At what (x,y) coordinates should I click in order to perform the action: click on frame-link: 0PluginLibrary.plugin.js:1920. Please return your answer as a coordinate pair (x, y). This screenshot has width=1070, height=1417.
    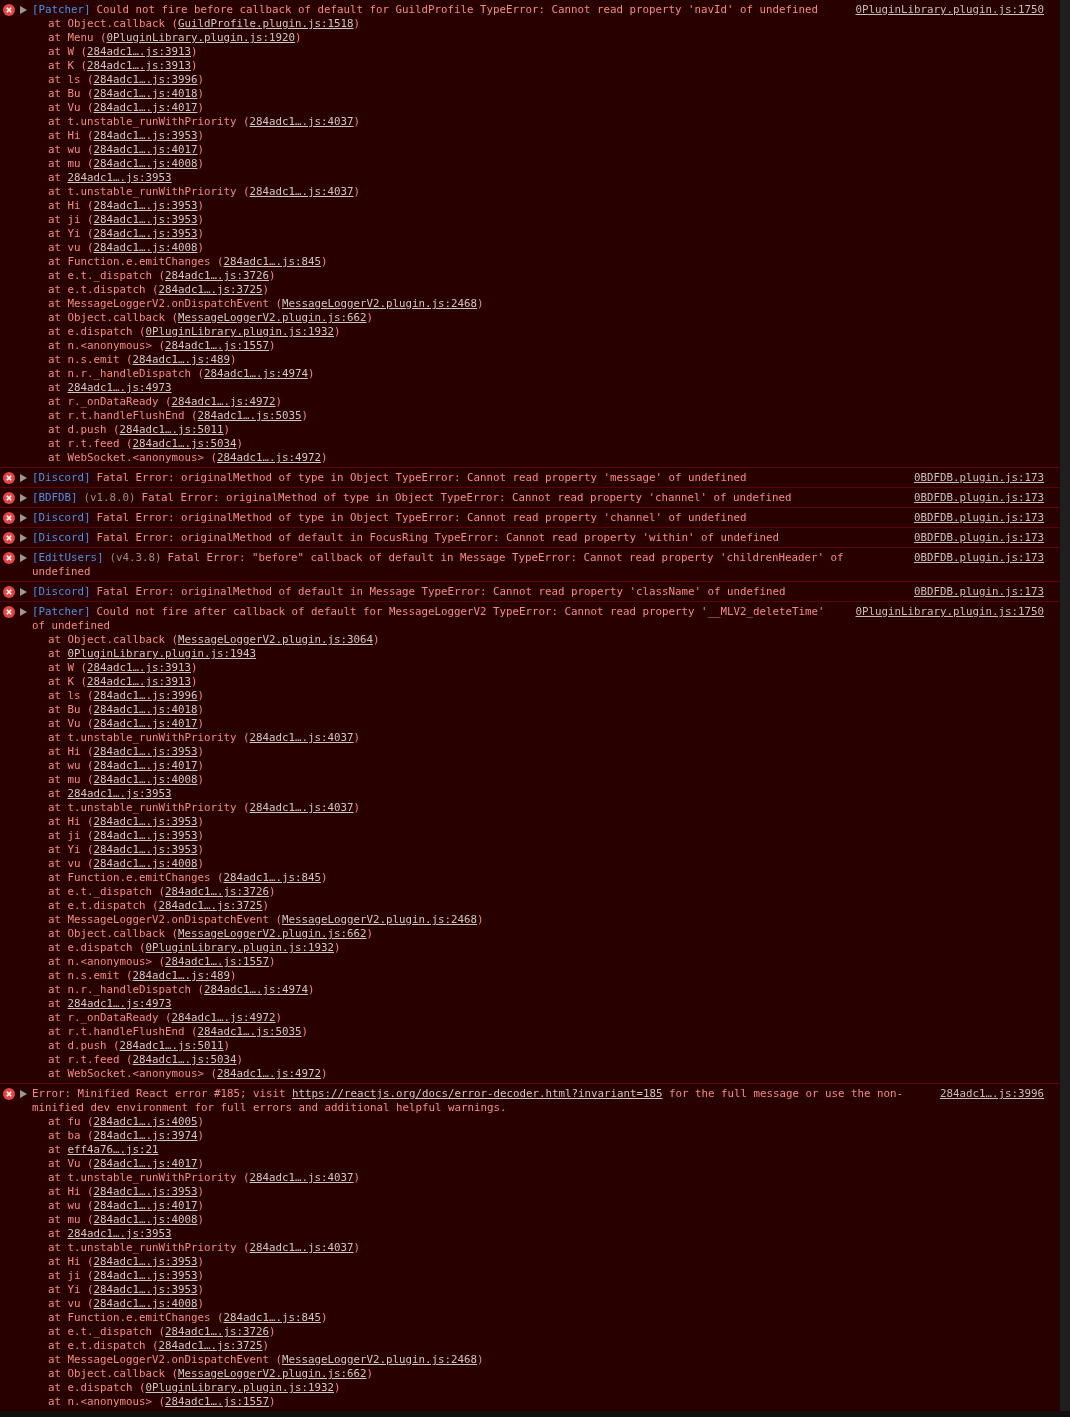
    Looking at the image, I should click on (201, 37).